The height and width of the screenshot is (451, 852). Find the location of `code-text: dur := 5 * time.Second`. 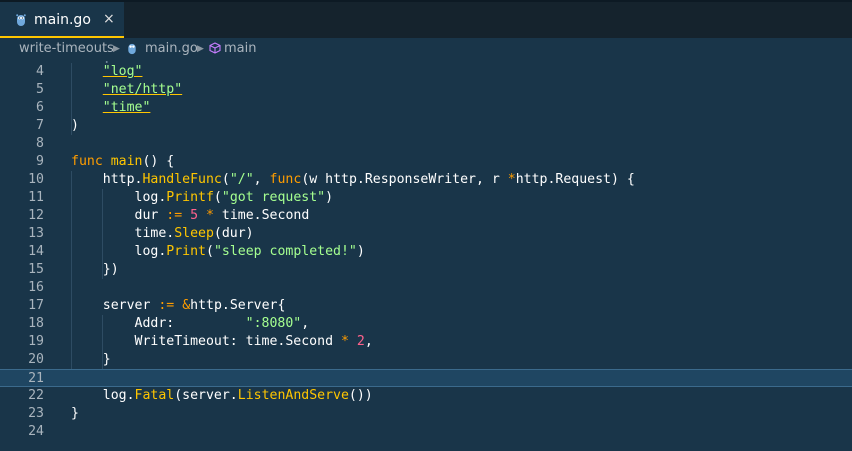

code-text: dur := 5 * time.Second is located at coordinates (190, 215).